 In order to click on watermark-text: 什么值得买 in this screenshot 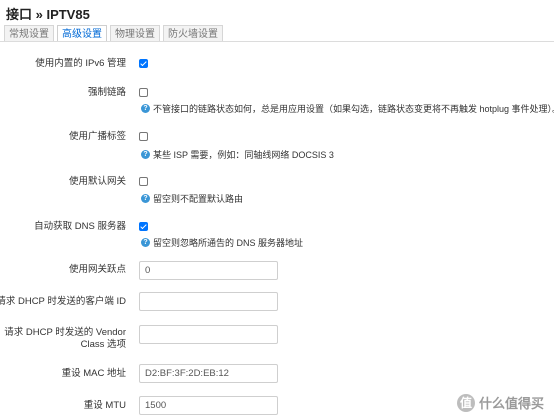, I will do `click(511, 403)`.